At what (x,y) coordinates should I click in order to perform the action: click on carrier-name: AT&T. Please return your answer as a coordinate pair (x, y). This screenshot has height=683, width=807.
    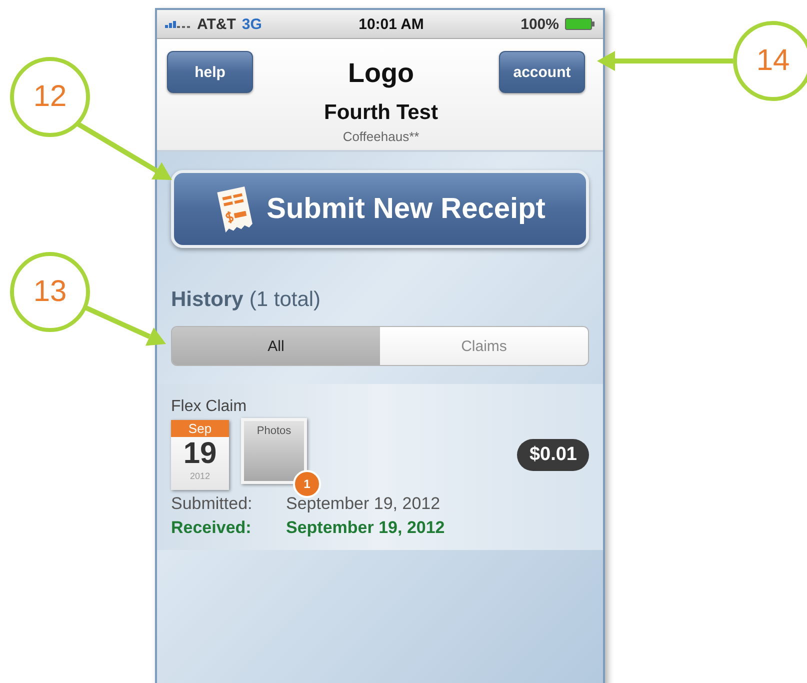
    Looking at the image, I should click on (216, 24).